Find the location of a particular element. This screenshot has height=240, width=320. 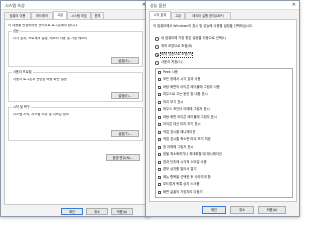

performance-description: 시각 효과, 프로세서 일정, 메모리 사용 및 가상 메모리 is located at coordinates (50, 38).